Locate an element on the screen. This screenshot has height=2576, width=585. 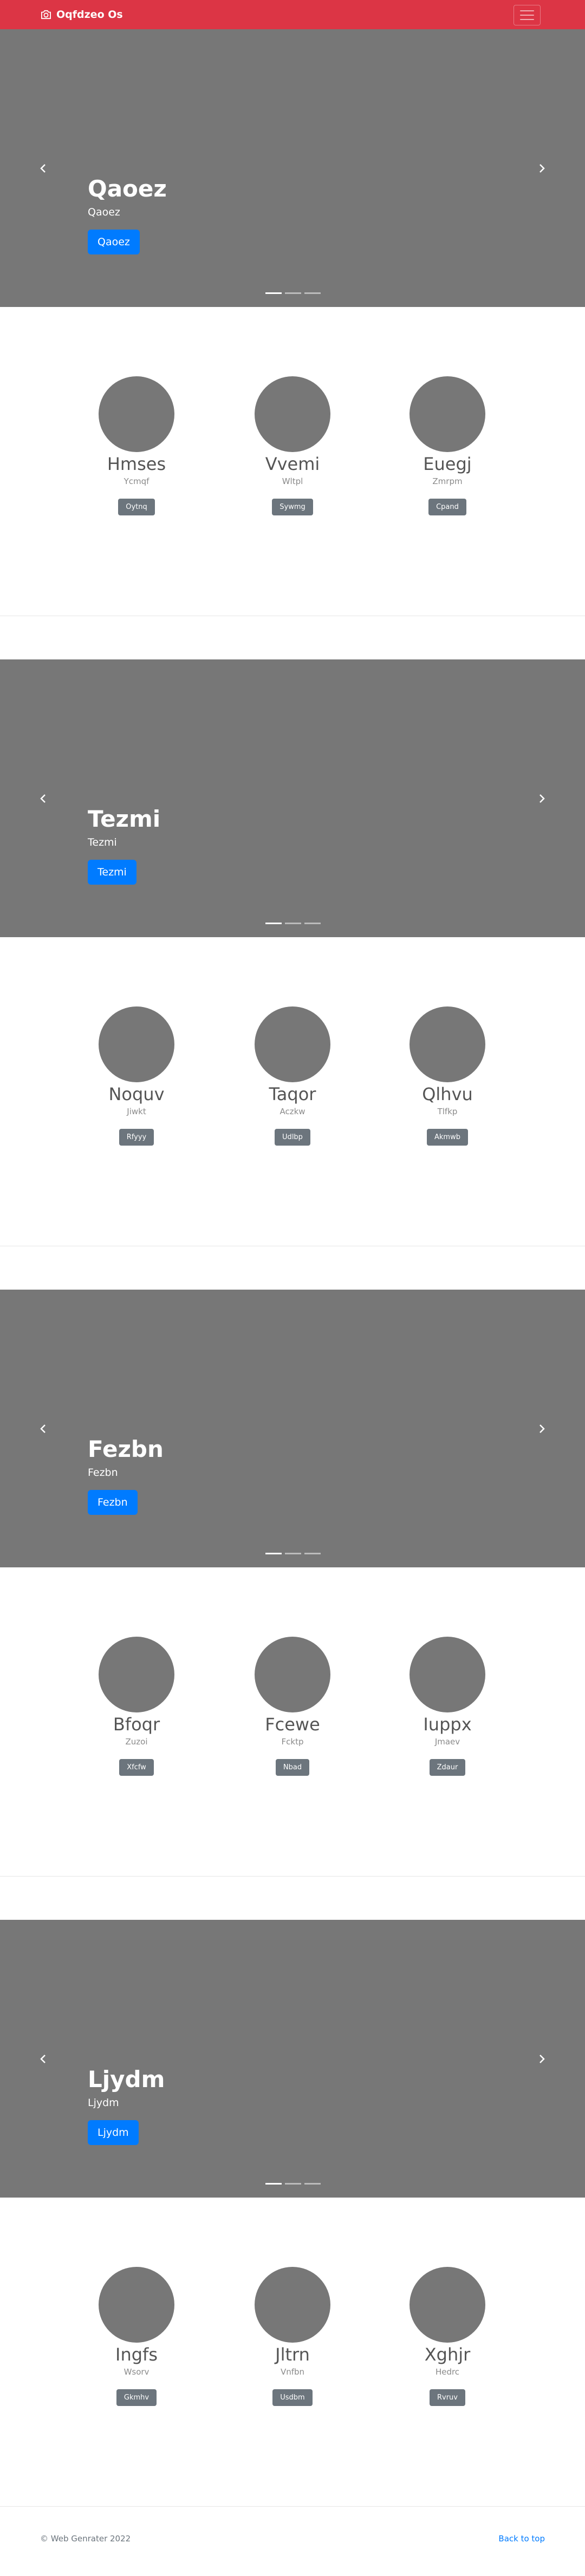
person-card: Ingfs Wsorv Gkmhv is located at coordinates (136, 2336).